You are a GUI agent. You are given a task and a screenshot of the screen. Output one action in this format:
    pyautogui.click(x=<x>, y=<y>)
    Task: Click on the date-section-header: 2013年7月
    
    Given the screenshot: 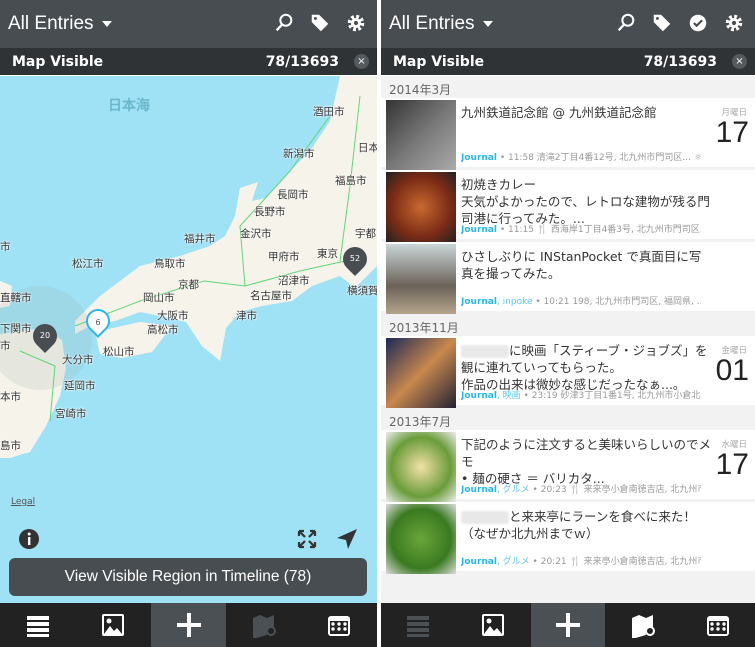 What is the action you would take?
    pyautogui.click(x=420, y=422)
    